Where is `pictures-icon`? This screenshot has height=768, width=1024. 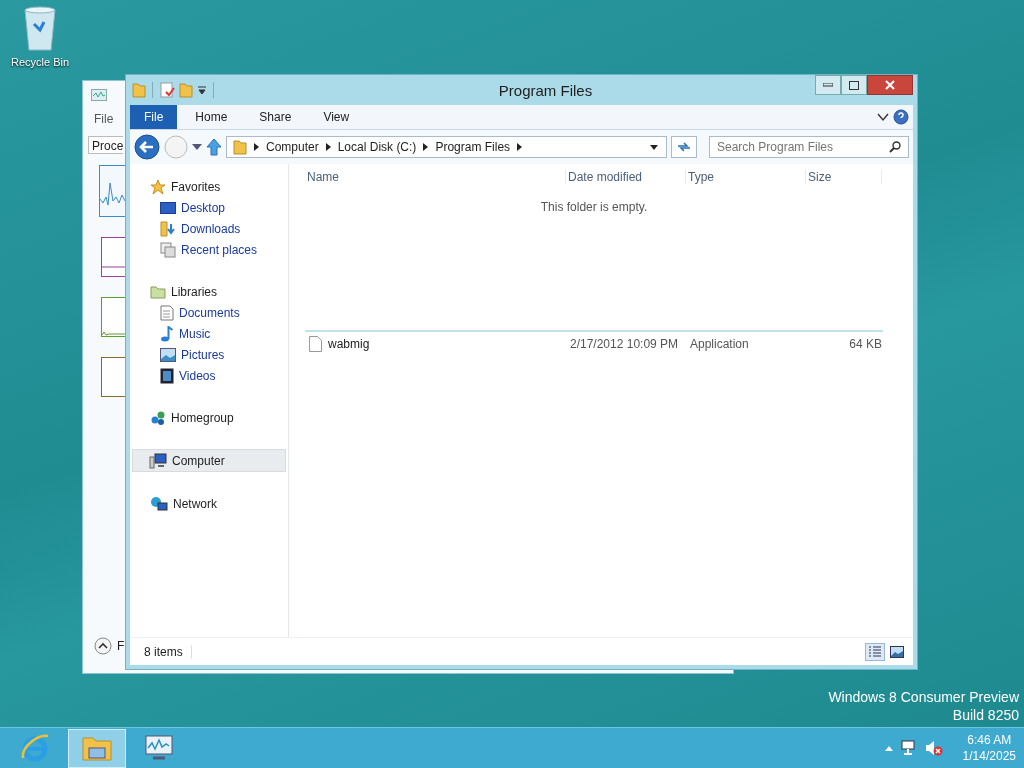
pictures-icon is located at coordinates (168, 354).